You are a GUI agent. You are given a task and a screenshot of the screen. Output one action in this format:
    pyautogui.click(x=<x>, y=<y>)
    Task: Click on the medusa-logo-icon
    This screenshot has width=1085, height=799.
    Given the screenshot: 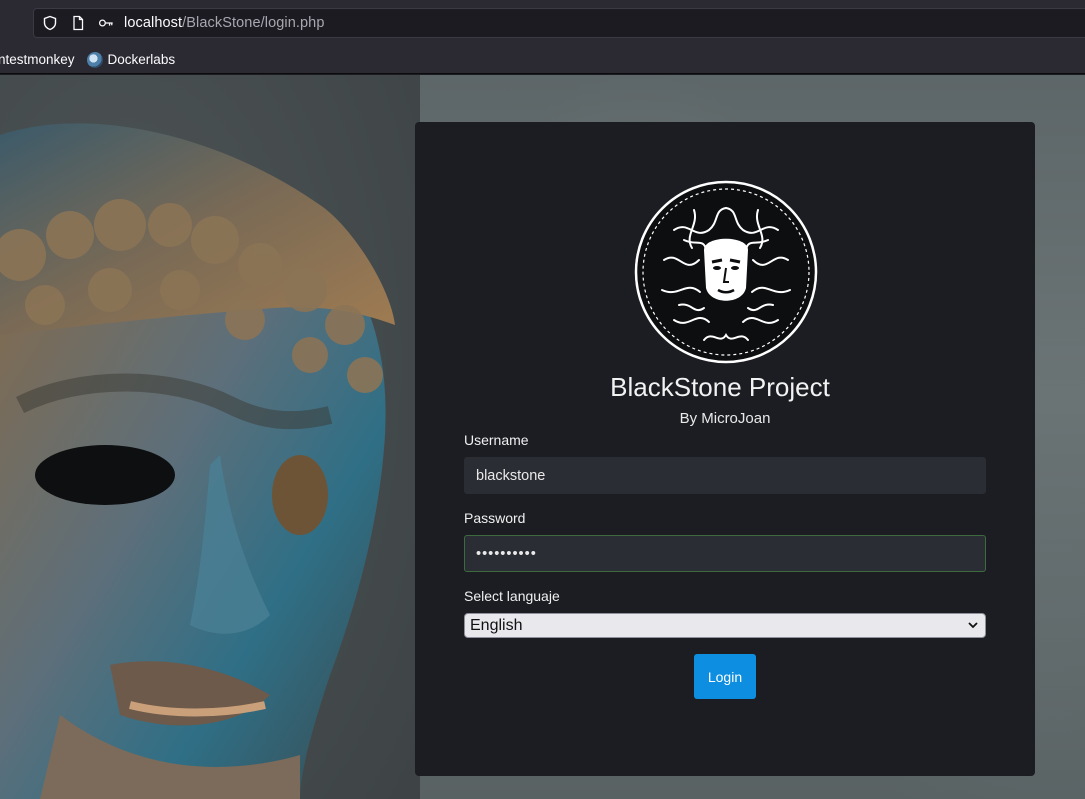 What is the action you would take?
    pyautogui.click(x=726, y=272)
    